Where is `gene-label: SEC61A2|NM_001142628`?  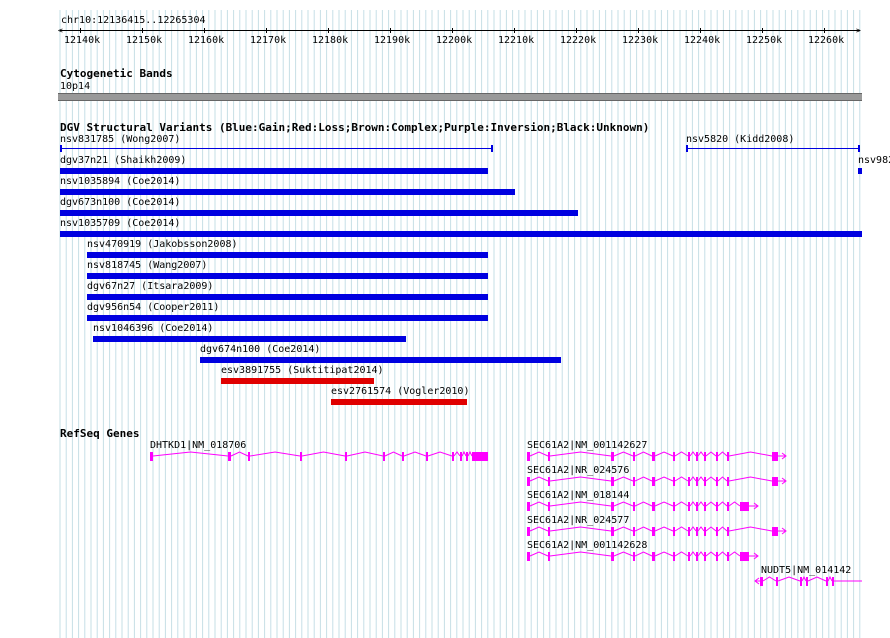 gene-label: SEC61A2|NM_001142628 is located at coordinates (587, 545).